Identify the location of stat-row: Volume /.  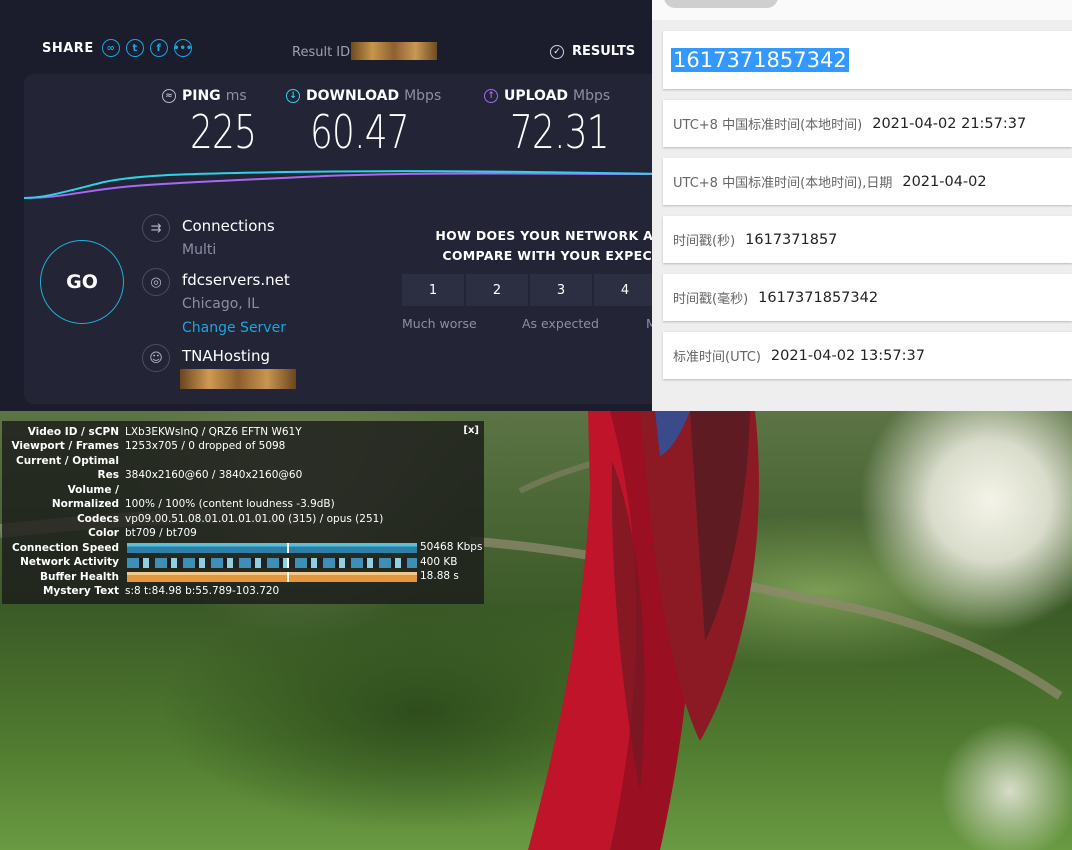
(63, 490).